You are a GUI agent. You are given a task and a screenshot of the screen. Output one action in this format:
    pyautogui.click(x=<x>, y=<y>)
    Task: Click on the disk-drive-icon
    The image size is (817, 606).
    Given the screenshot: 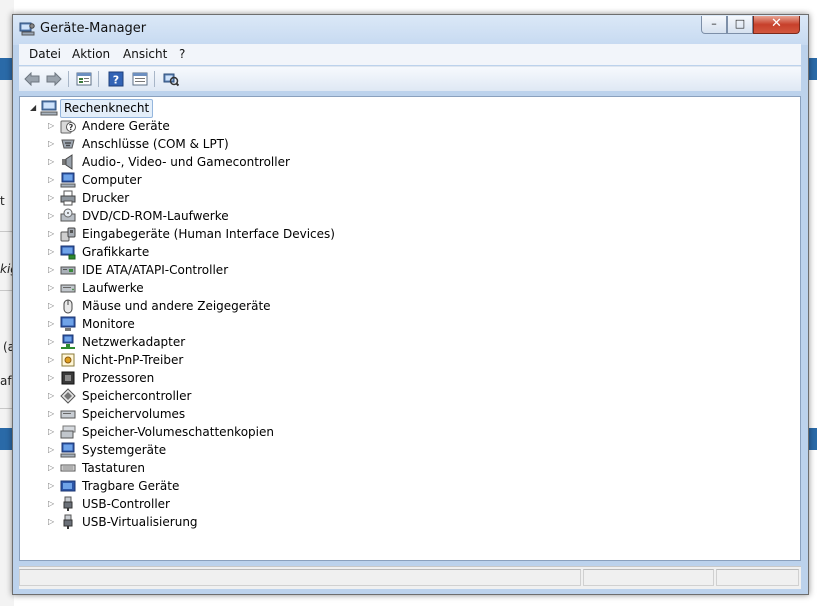 What is the action you would take?
    pyautogui.click(x=68, y=288)
    